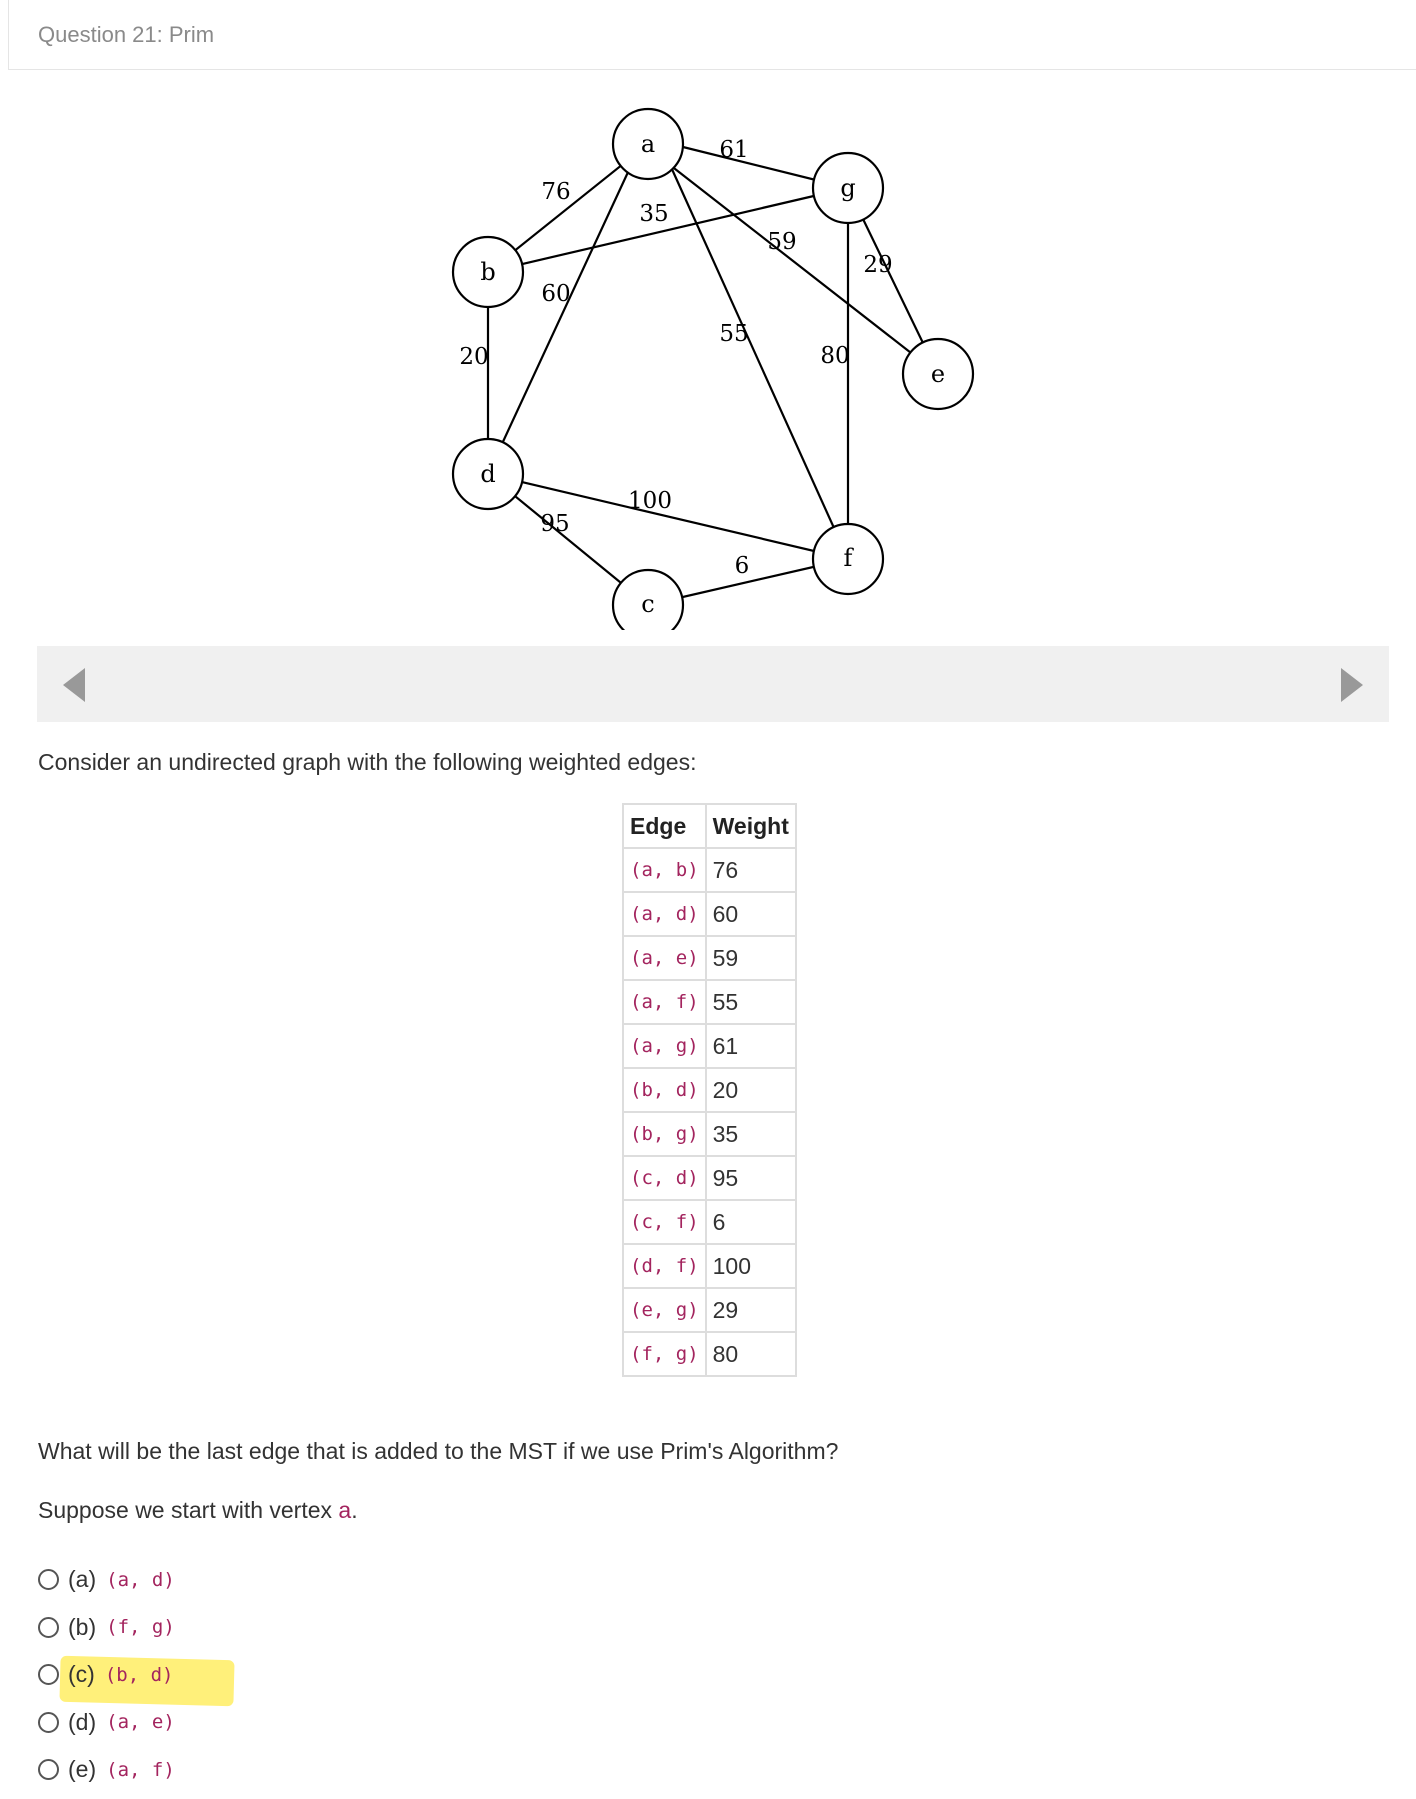  Describe the element at coordinates (126, 34) in the screenshot. I see `question-title: Question 21: Prim` at that location.